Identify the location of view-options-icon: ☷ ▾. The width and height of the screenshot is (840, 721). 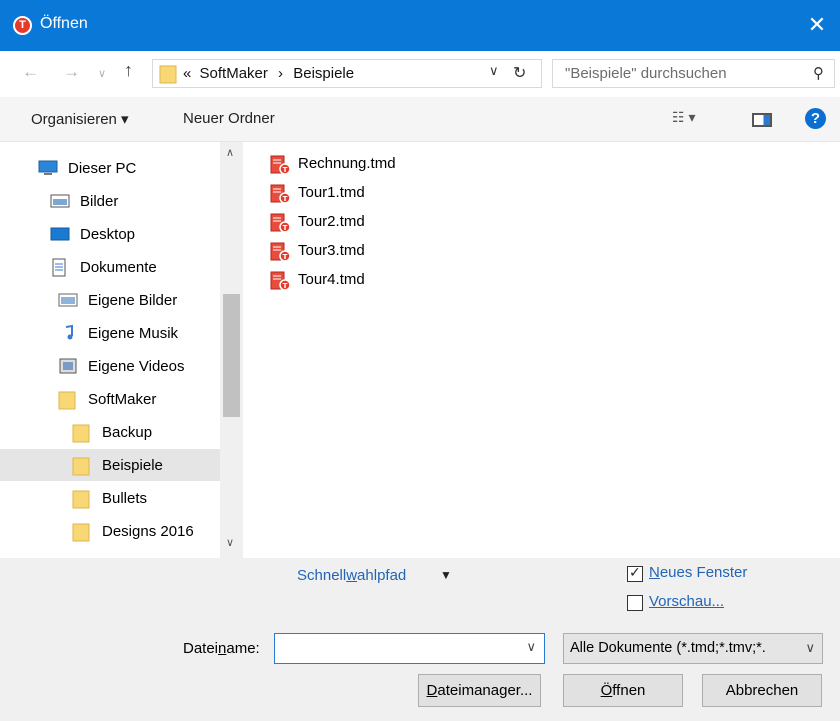
(683, 117).